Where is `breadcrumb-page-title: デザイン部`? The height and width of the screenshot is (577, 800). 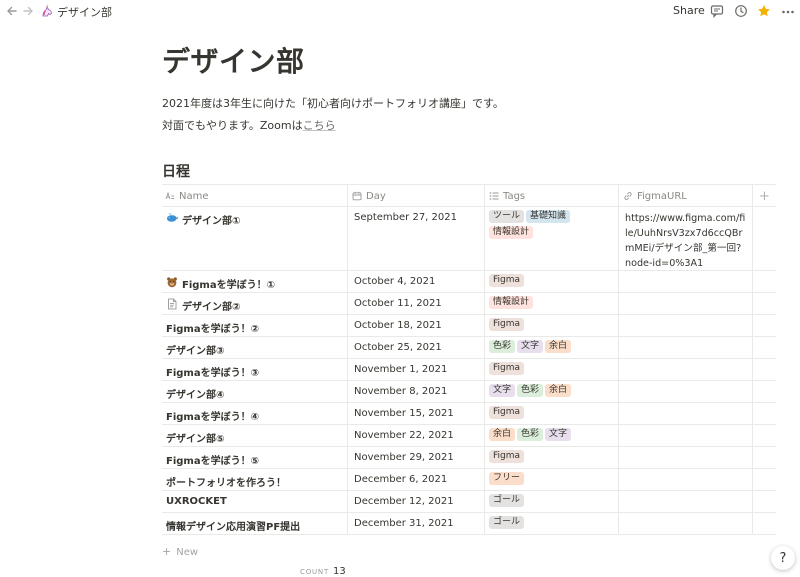
breadcrumb-page-title: デザイン部 is located at coordinates (84, 12).